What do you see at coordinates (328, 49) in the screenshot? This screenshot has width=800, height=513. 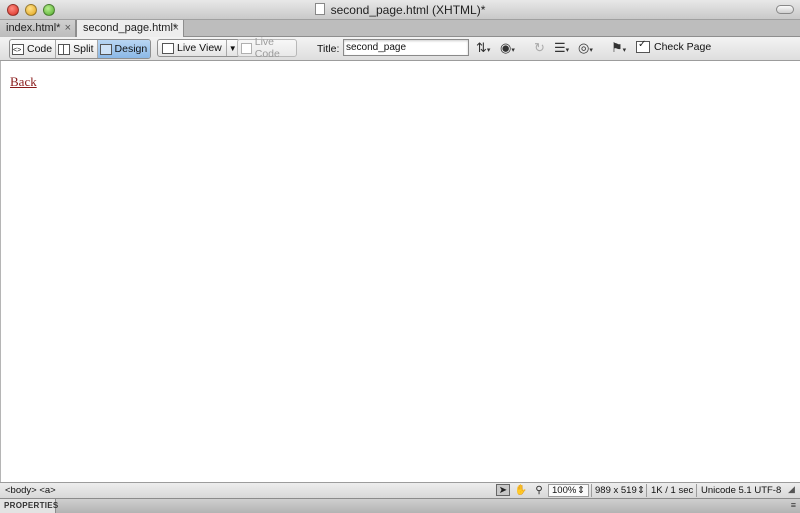 I see `title-label: Title:` at bounding box center [328, 49].